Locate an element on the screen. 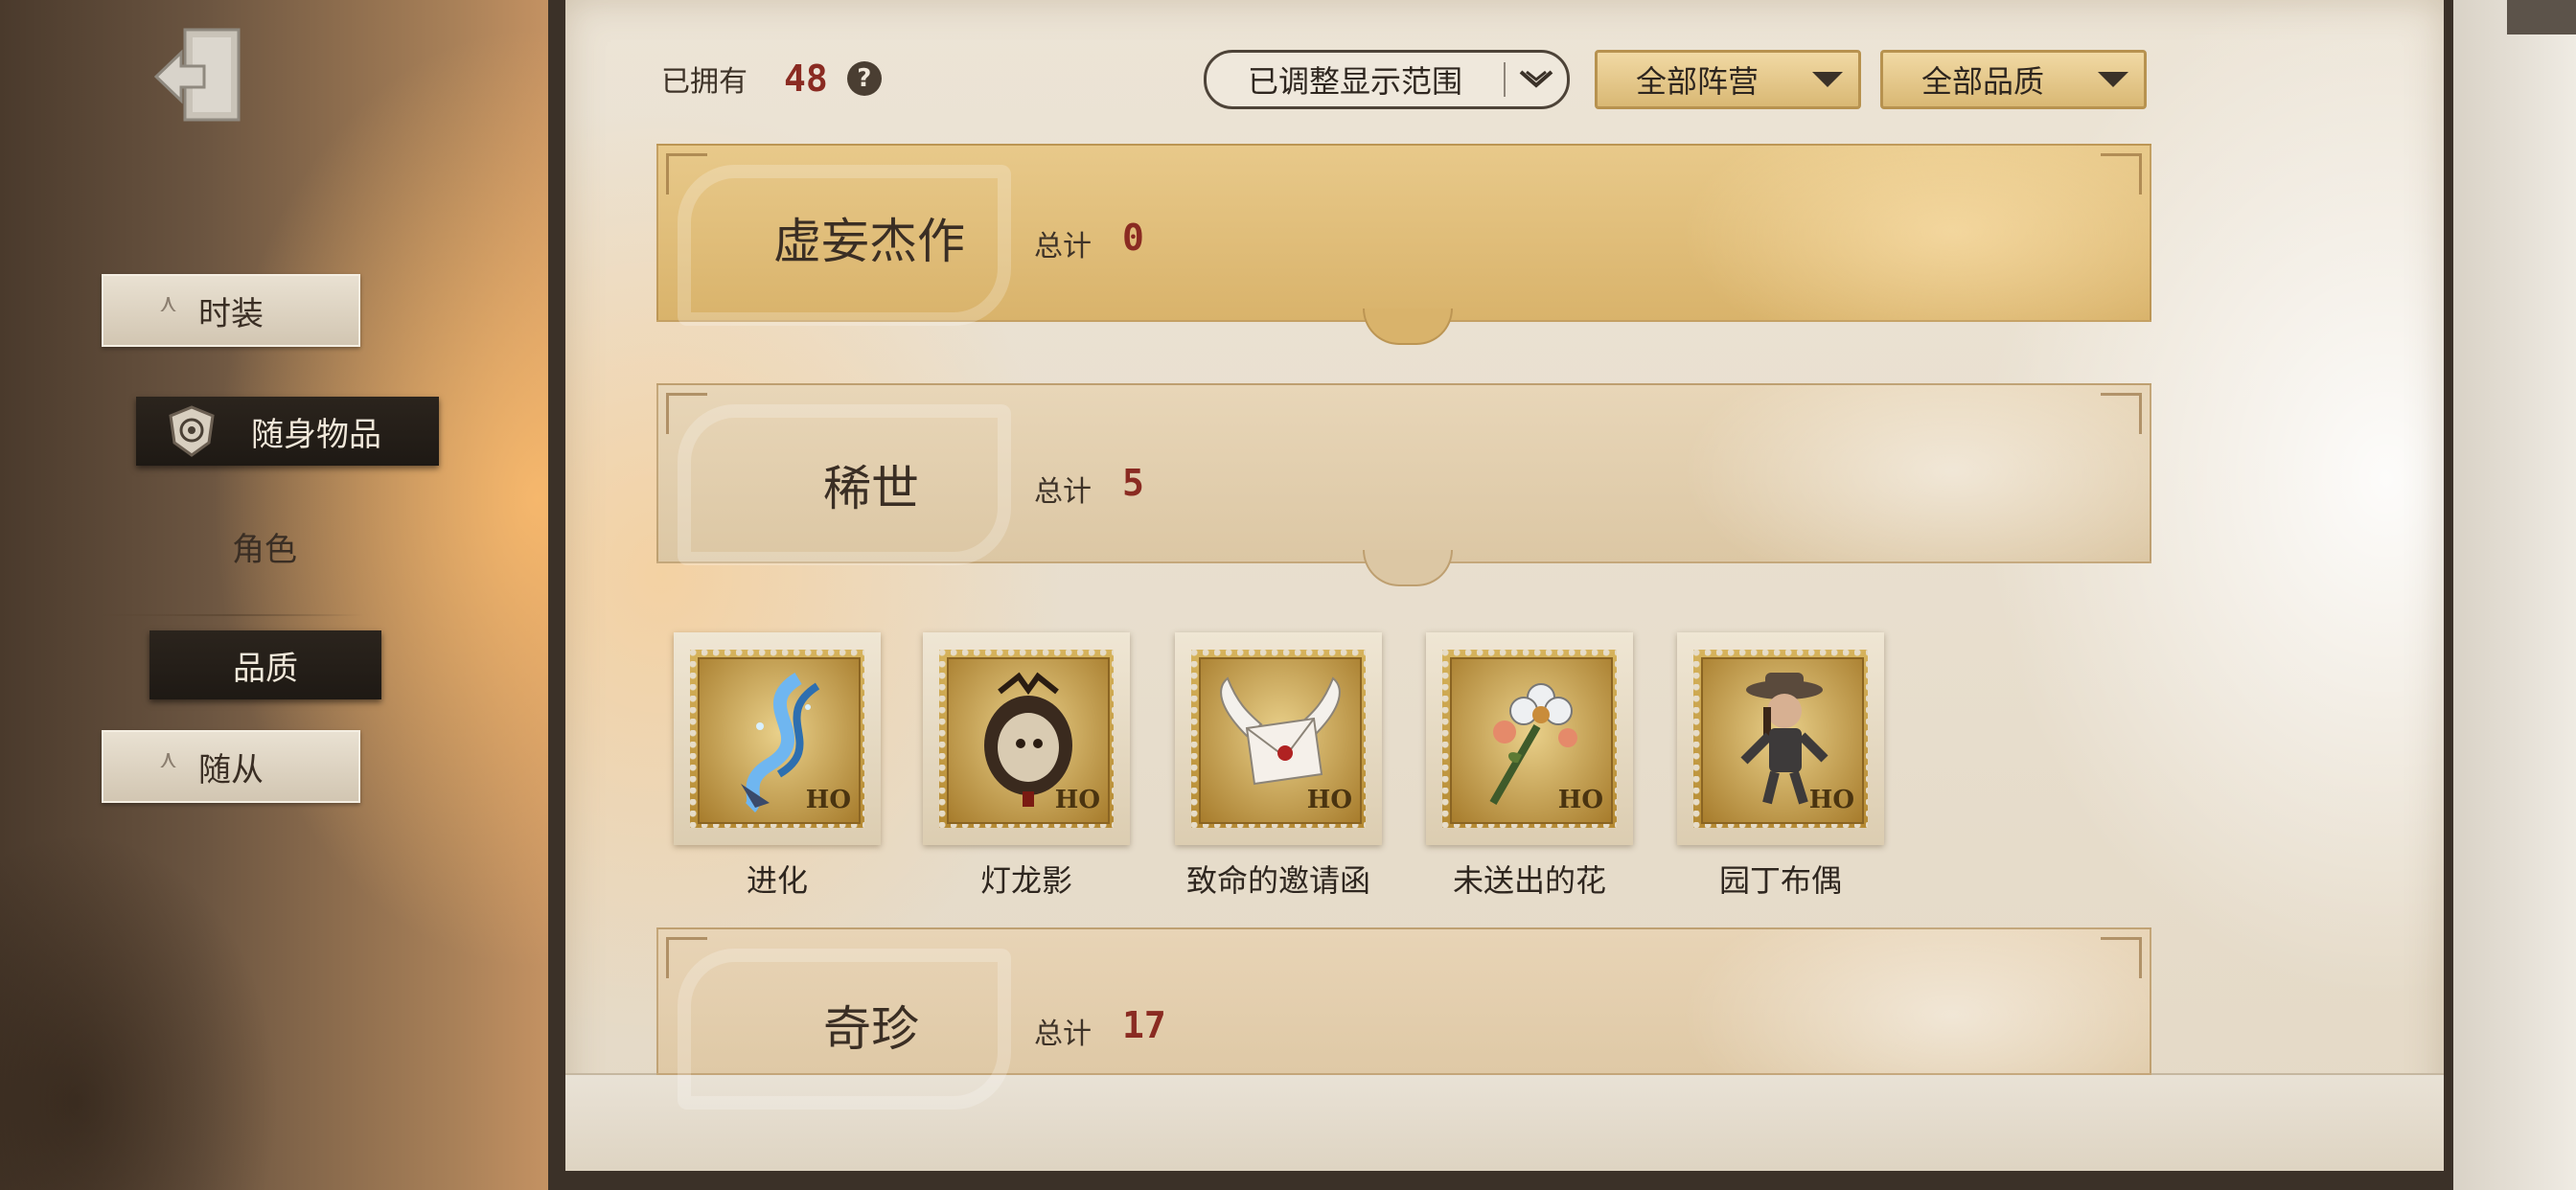  paper-tab is located at coordinates (2541, 17).